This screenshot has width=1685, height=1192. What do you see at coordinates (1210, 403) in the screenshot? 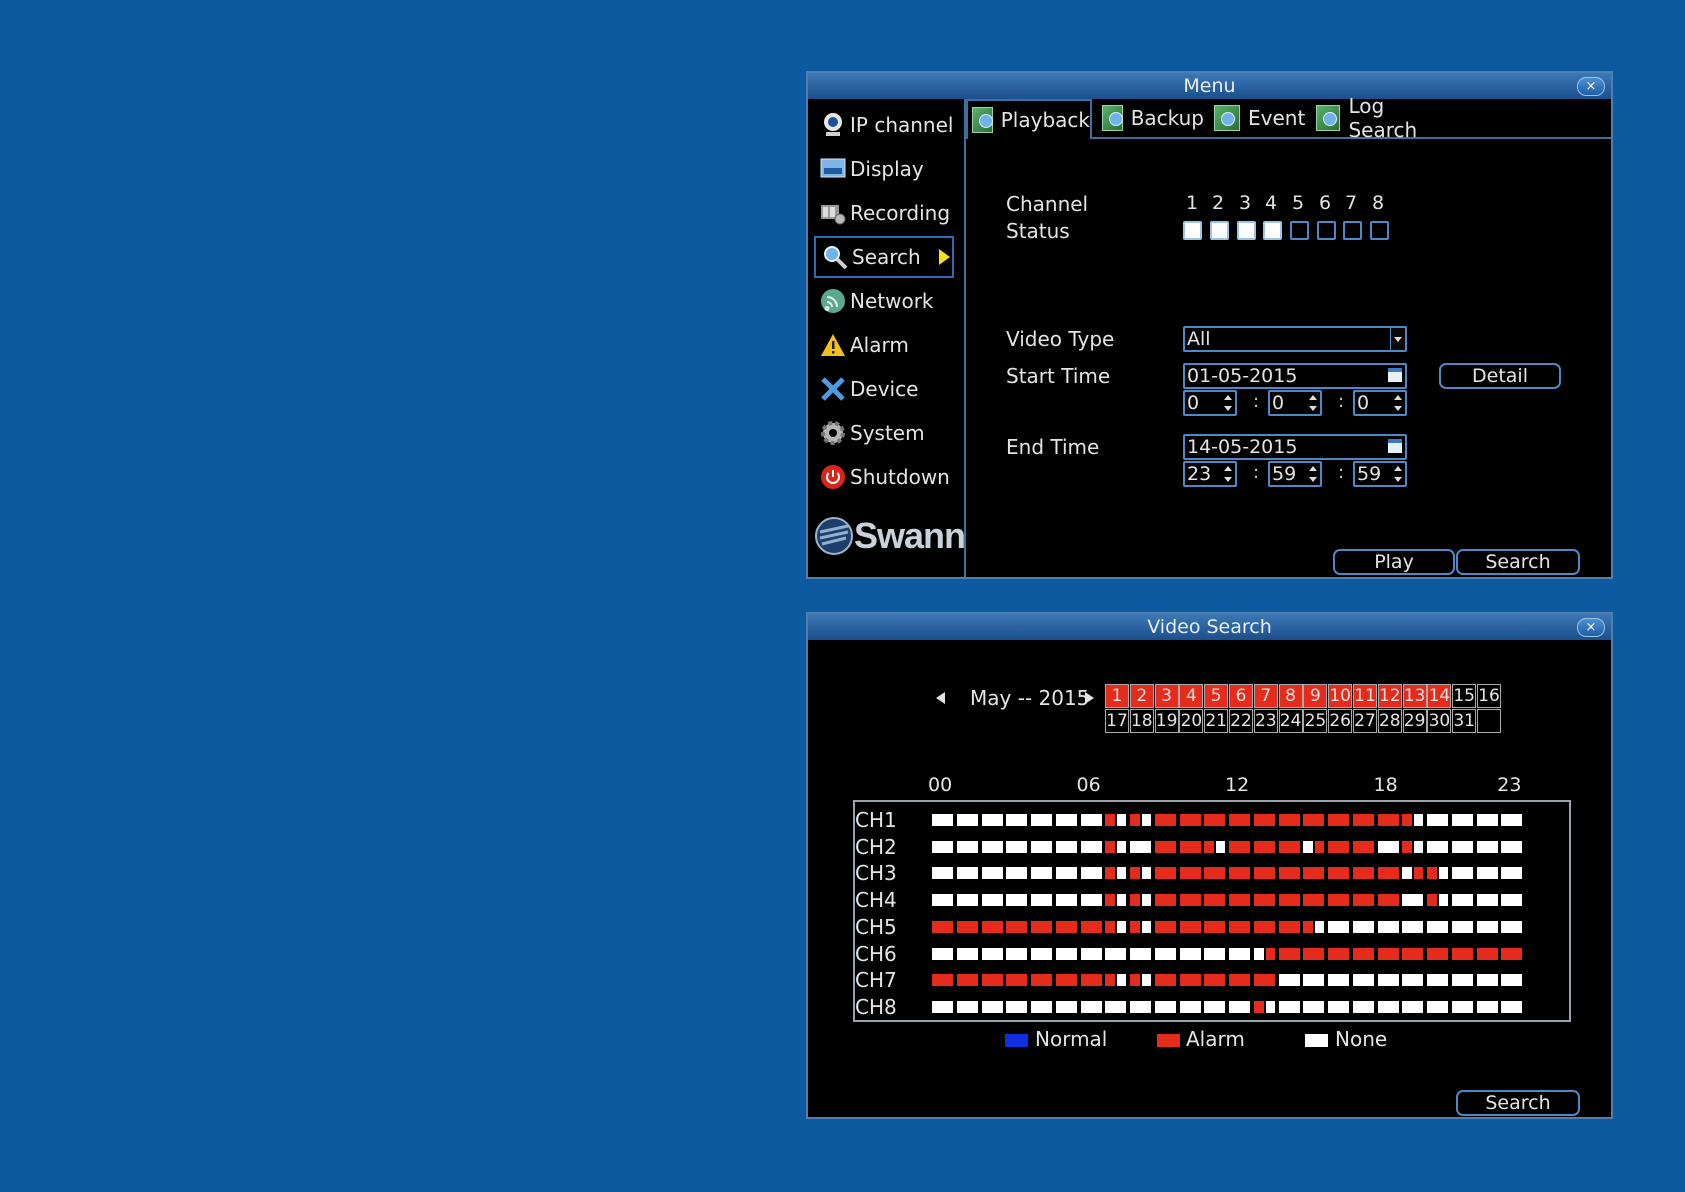
I see `start-hour-stepper: 0` at bounding box center [1210, 403].